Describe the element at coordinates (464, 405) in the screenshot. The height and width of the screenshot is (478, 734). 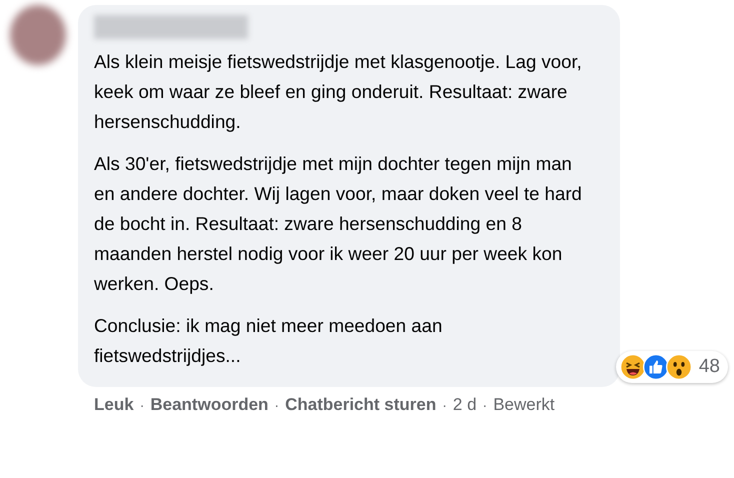
I see `comment-meta: 2 d` at that location.